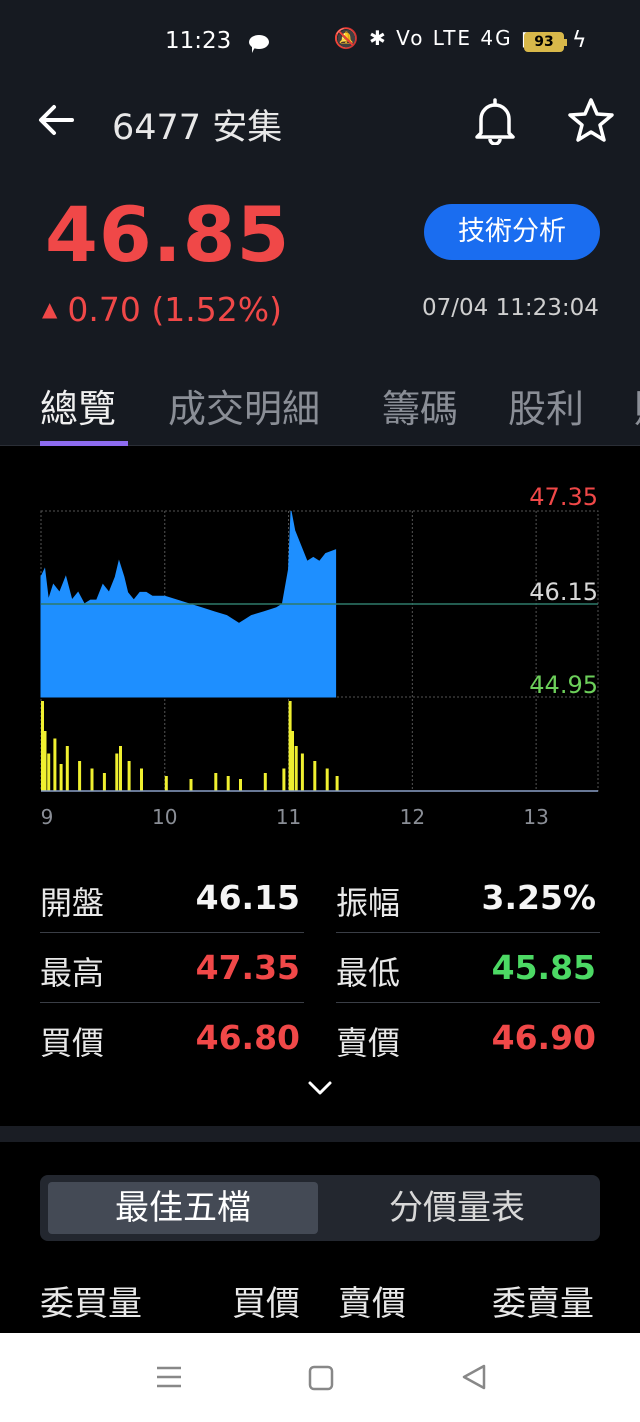 The height and width of the screenshot is (1422, 640). What do you see at coordinates (543, 967) in the screenshot?
I see `stat-value: 45.85` at bounding box center [543, 967].